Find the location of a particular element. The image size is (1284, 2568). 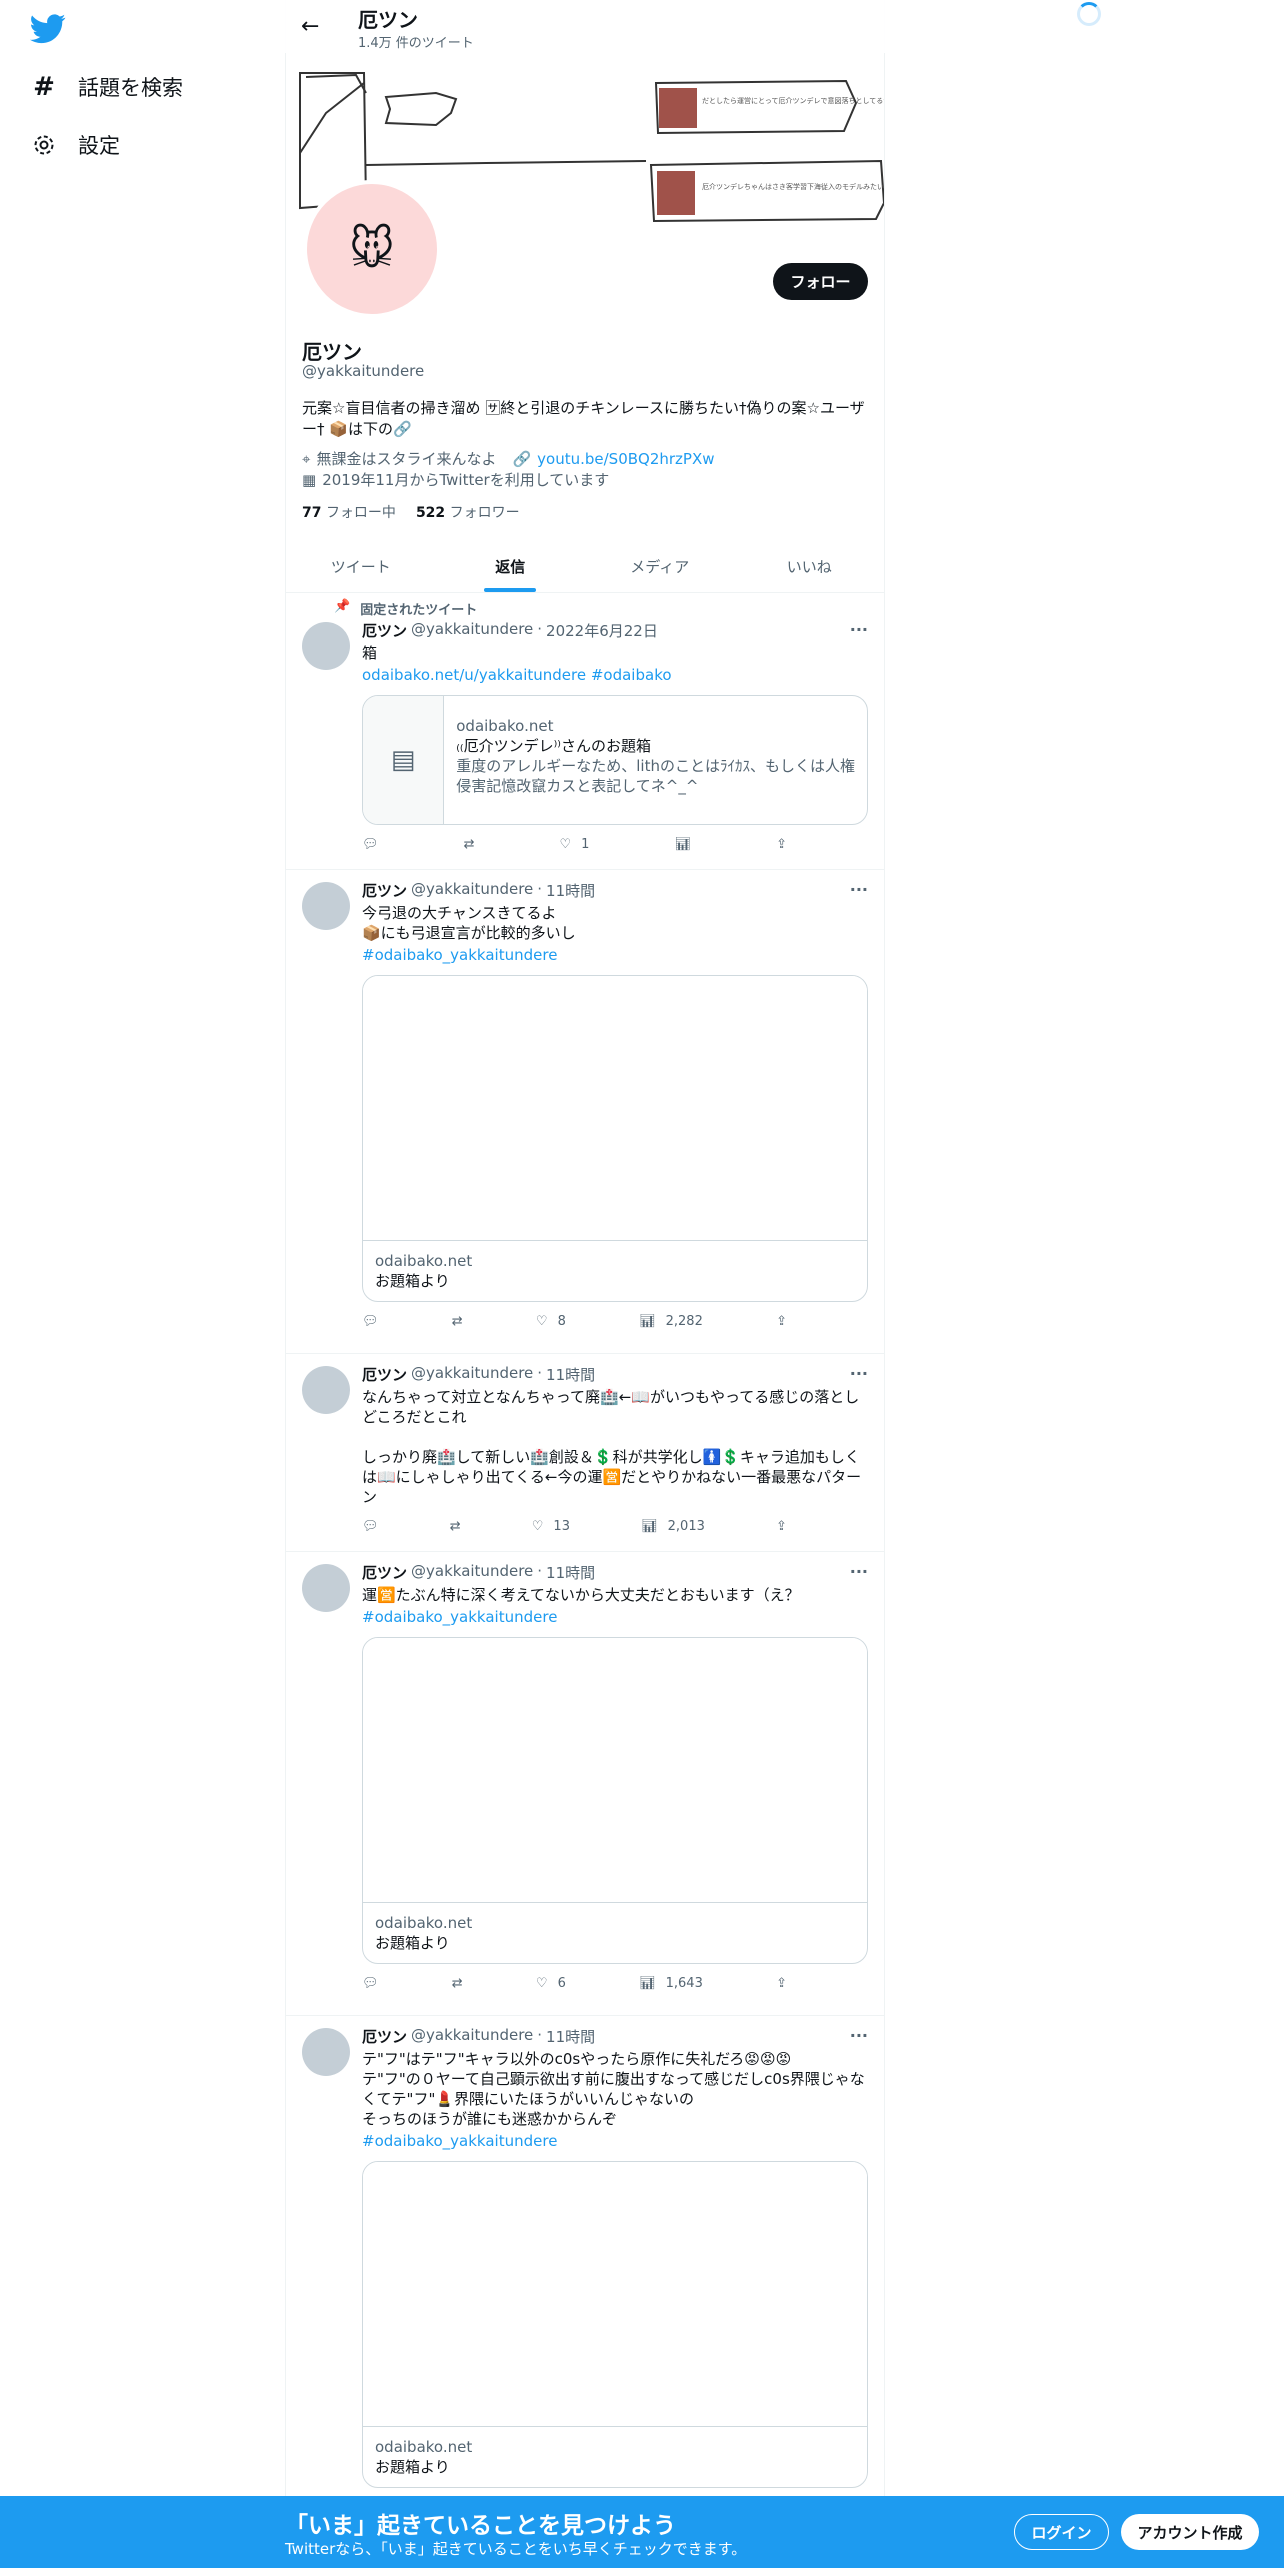

like-button: ♡ 1 is located at coordinates (575, 844).